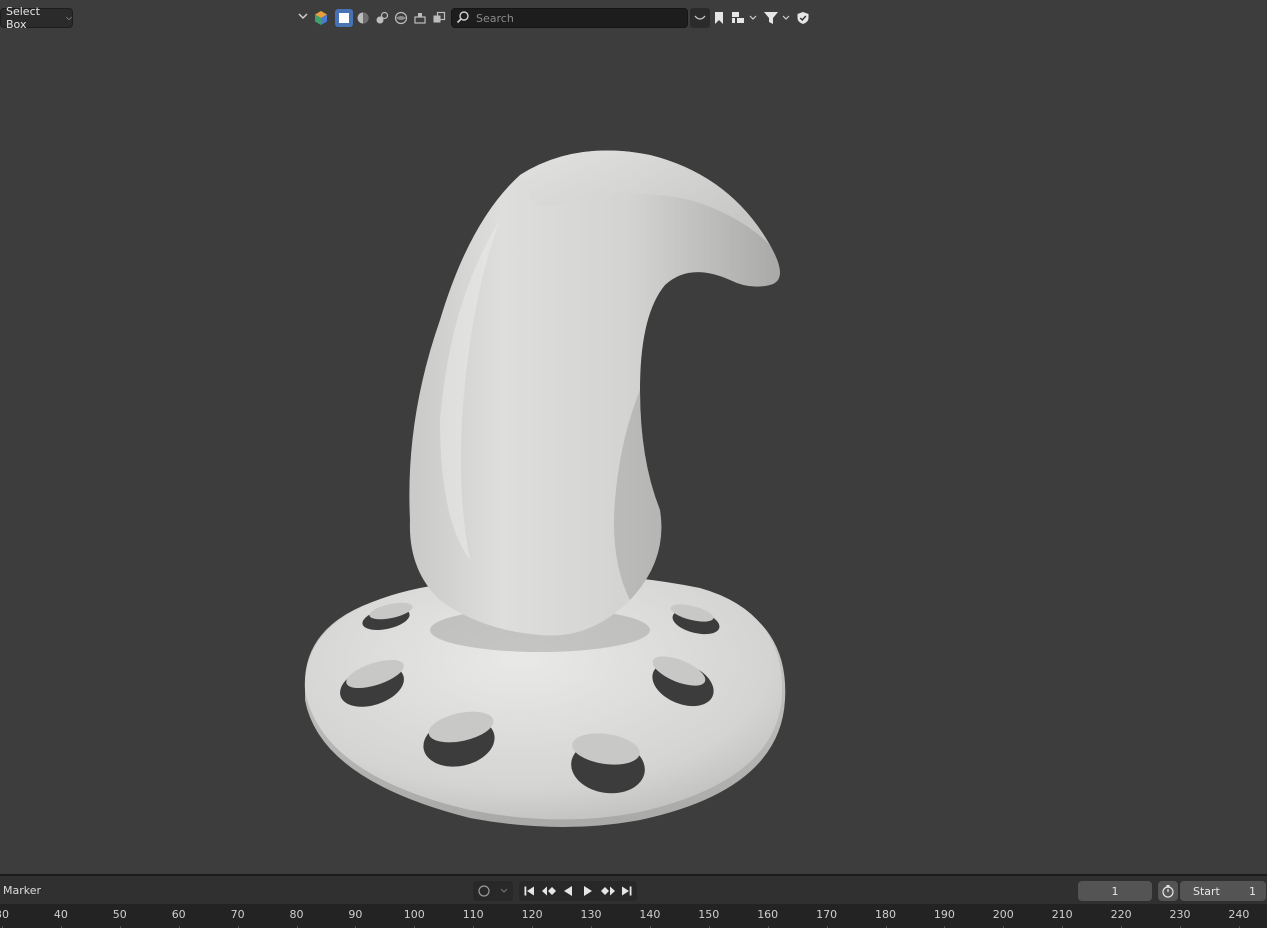  I want to click on ruler-tick-label: 30, so click(4, 914).